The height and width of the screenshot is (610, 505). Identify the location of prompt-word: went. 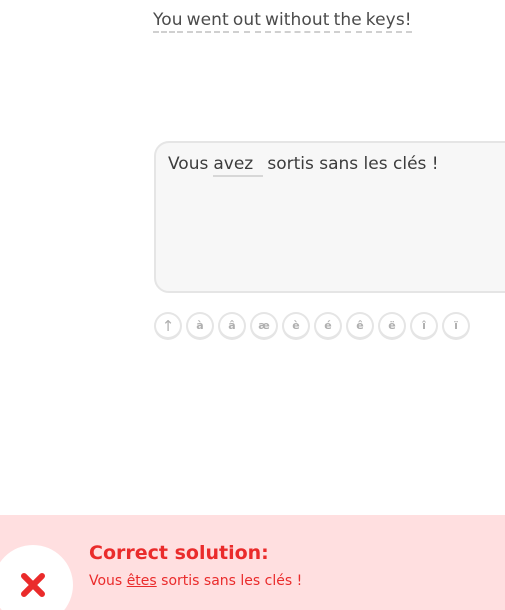
(207, 21).